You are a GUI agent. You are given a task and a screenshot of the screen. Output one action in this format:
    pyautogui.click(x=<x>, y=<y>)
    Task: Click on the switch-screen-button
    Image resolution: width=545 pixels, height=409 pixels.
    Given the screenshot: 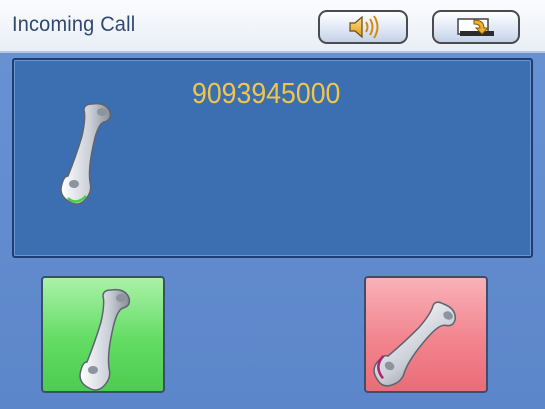 What is the action you would take?
    pyautogui.click(x=476, y=27)
    